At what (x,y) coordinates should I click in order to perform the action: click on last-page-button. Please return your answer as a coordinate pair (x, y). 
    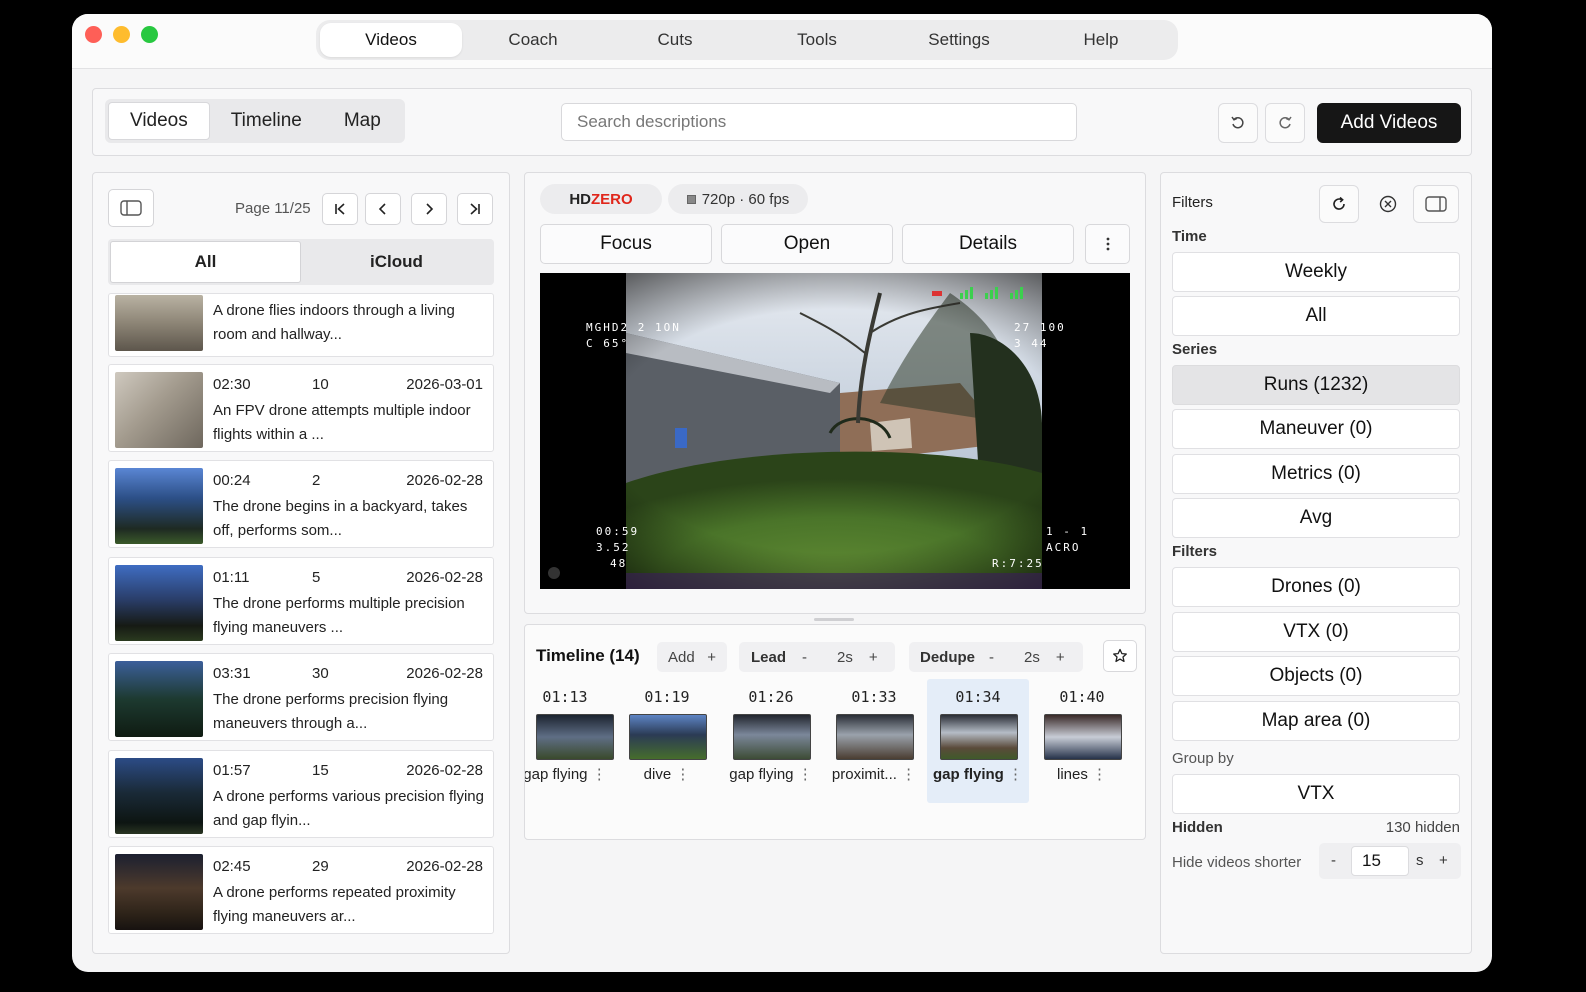
    Looking at the image, I should click on (475, 209).